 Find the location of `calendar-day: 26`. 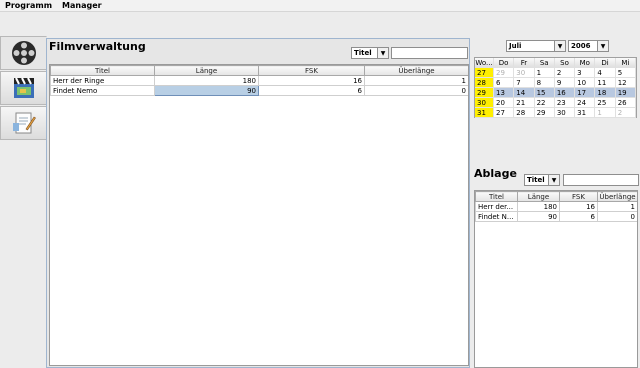

calendar-day: 26 is located at coordinates (625, 103).